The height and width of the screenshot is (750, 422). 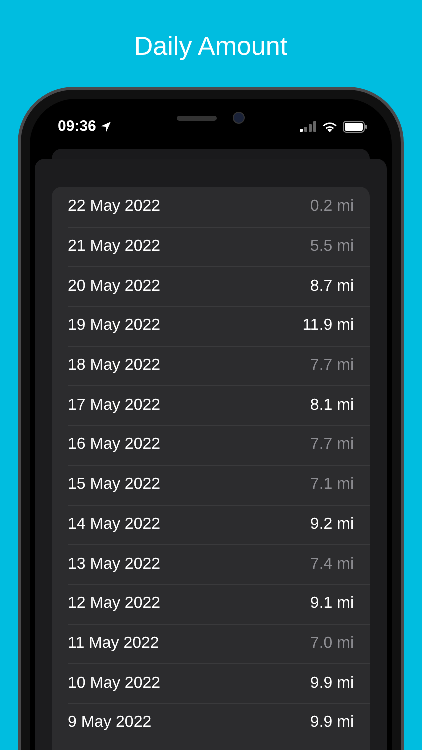 I want to click on distance-value: 9.2 mi, so click(x=332, y=525).